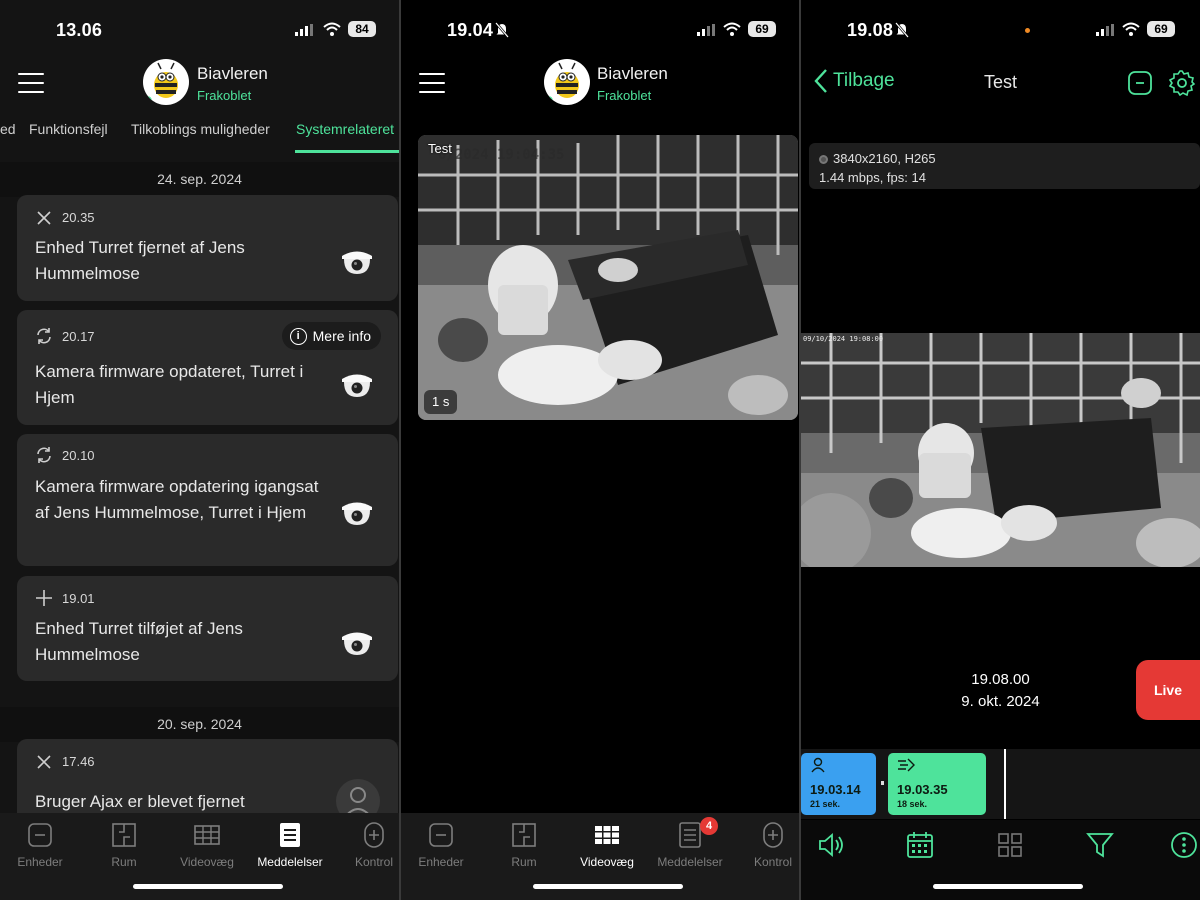  I want to click on info-icon: i, so click(298, 336).